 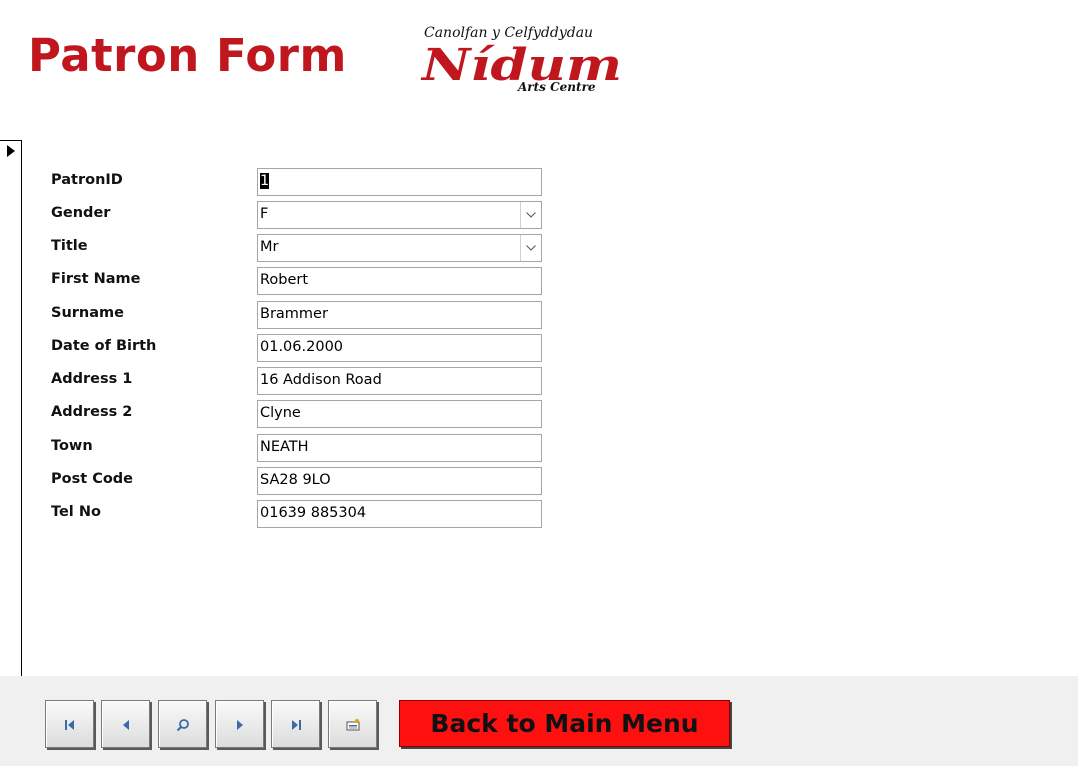 What do you see at coordinates (11, 408) in the screenshot?
I see `record-selector` at bounding box center [11, 408].